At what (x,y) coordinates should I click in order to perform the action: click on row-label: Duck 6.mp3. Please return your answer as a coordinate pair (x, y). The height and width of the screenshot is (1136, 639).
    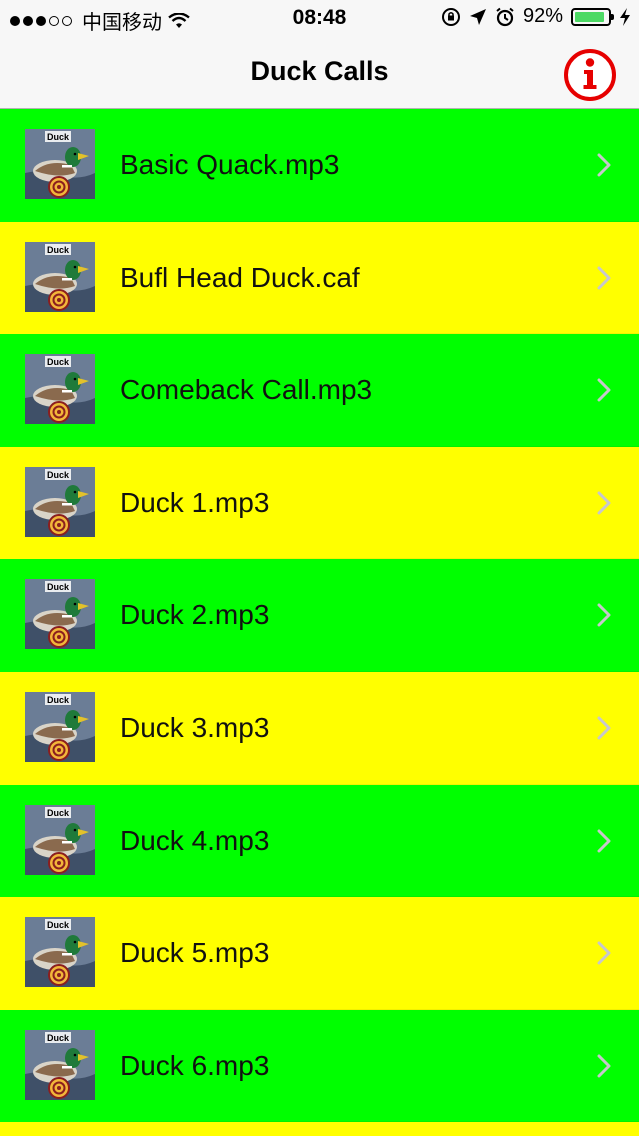
    Looking at the image, I should click on (195, 1065).